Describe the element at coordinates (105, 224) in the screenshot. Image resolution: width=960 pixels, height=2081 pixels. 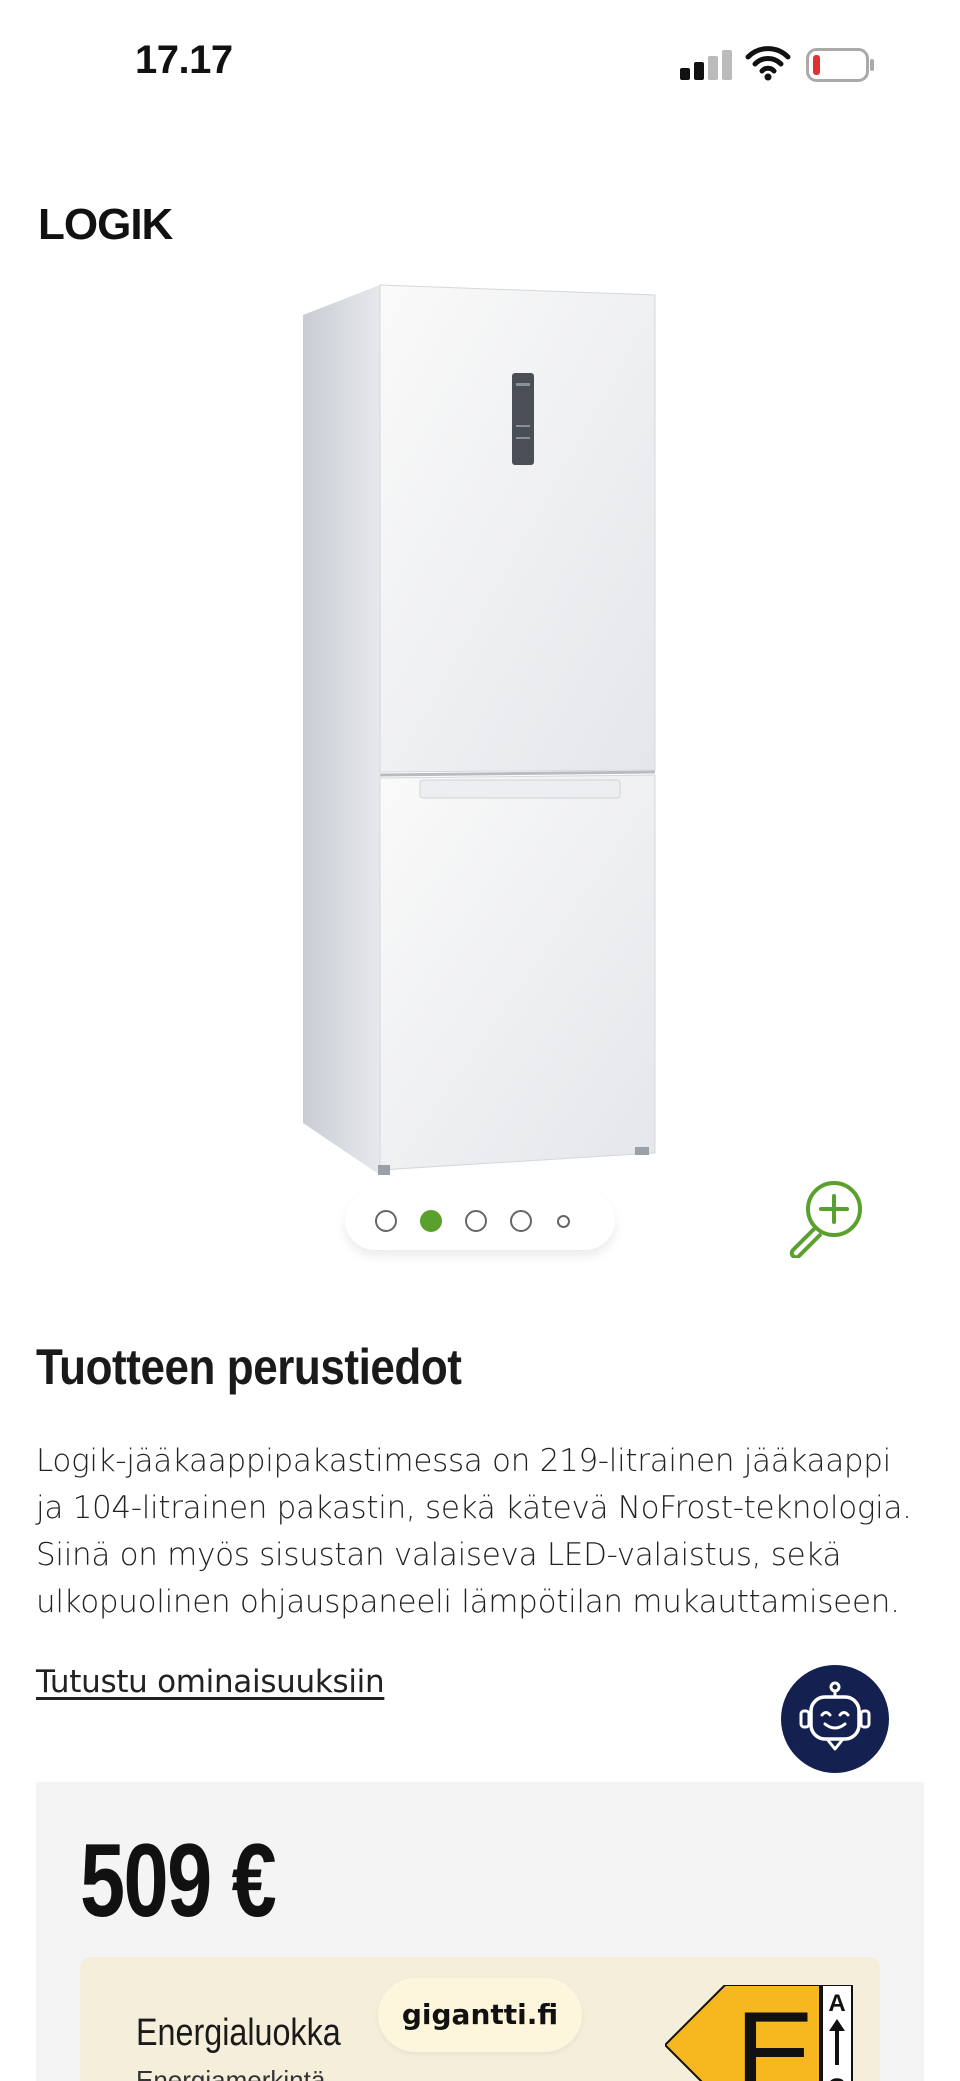
I see `brand-logo: LOGIK` at that location.